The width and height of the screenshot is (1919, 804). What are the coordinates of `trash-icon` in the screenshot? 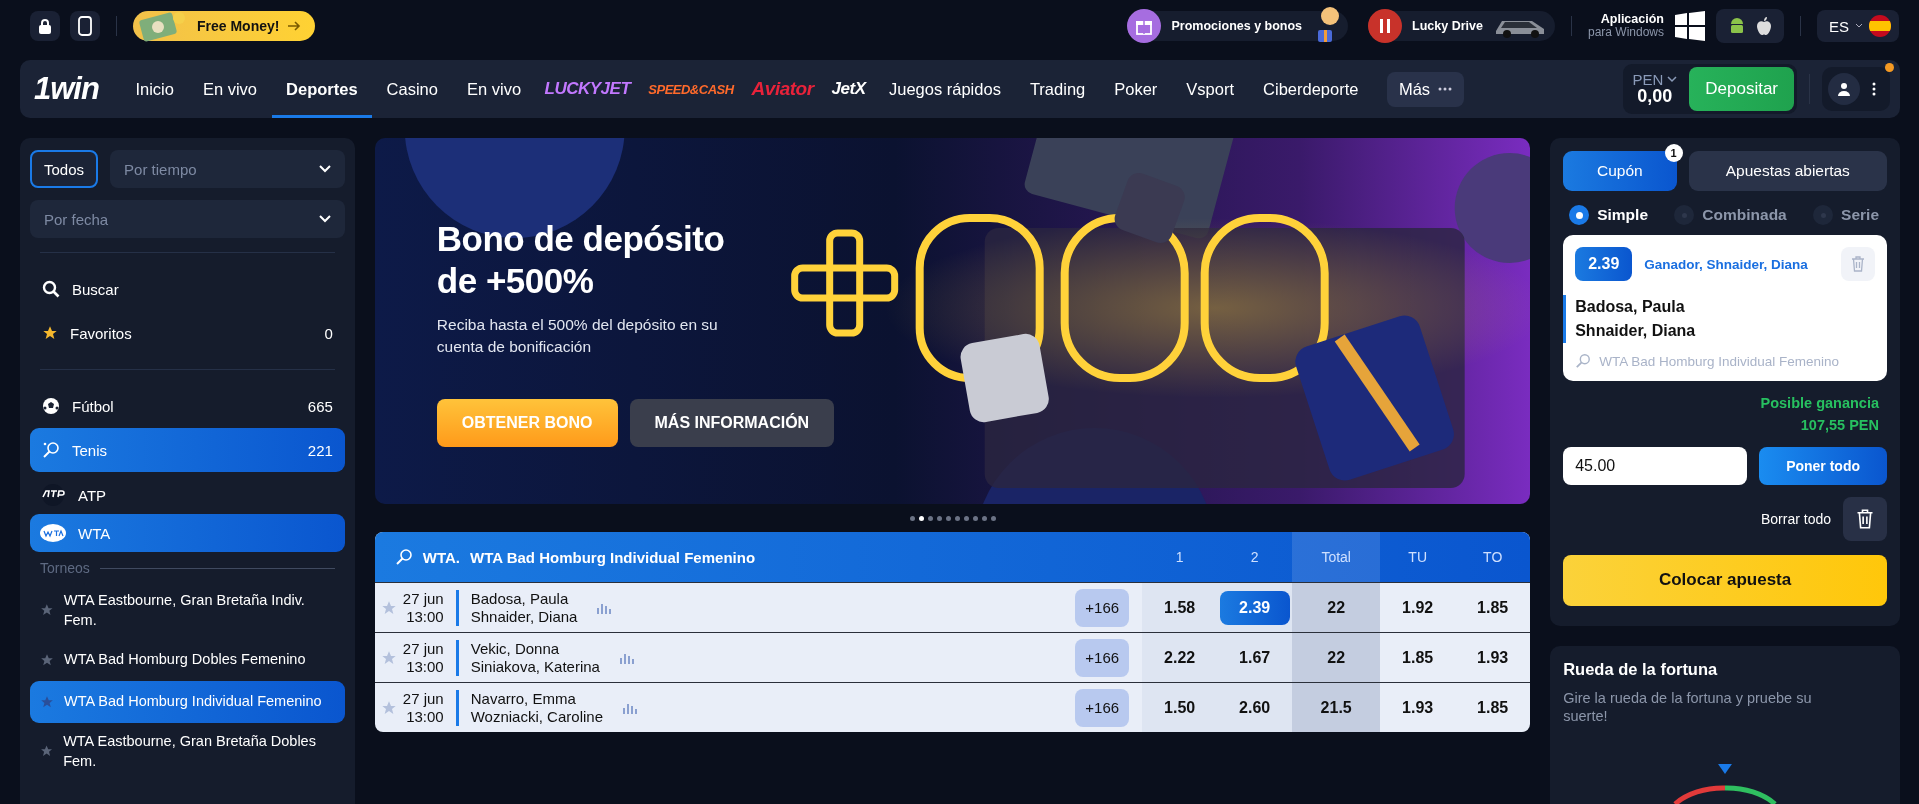 It's located at (1858, 264).